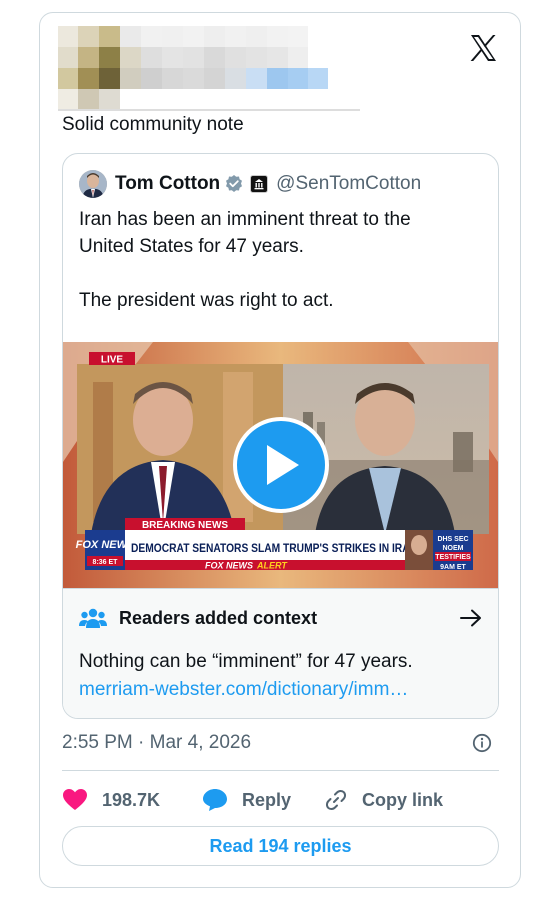 The width and height of the screenshot is (560, 900). Describe the element at coordinates (348, 184) in the screenshot. I see `author-handle: @SenTomCotton` at that location.